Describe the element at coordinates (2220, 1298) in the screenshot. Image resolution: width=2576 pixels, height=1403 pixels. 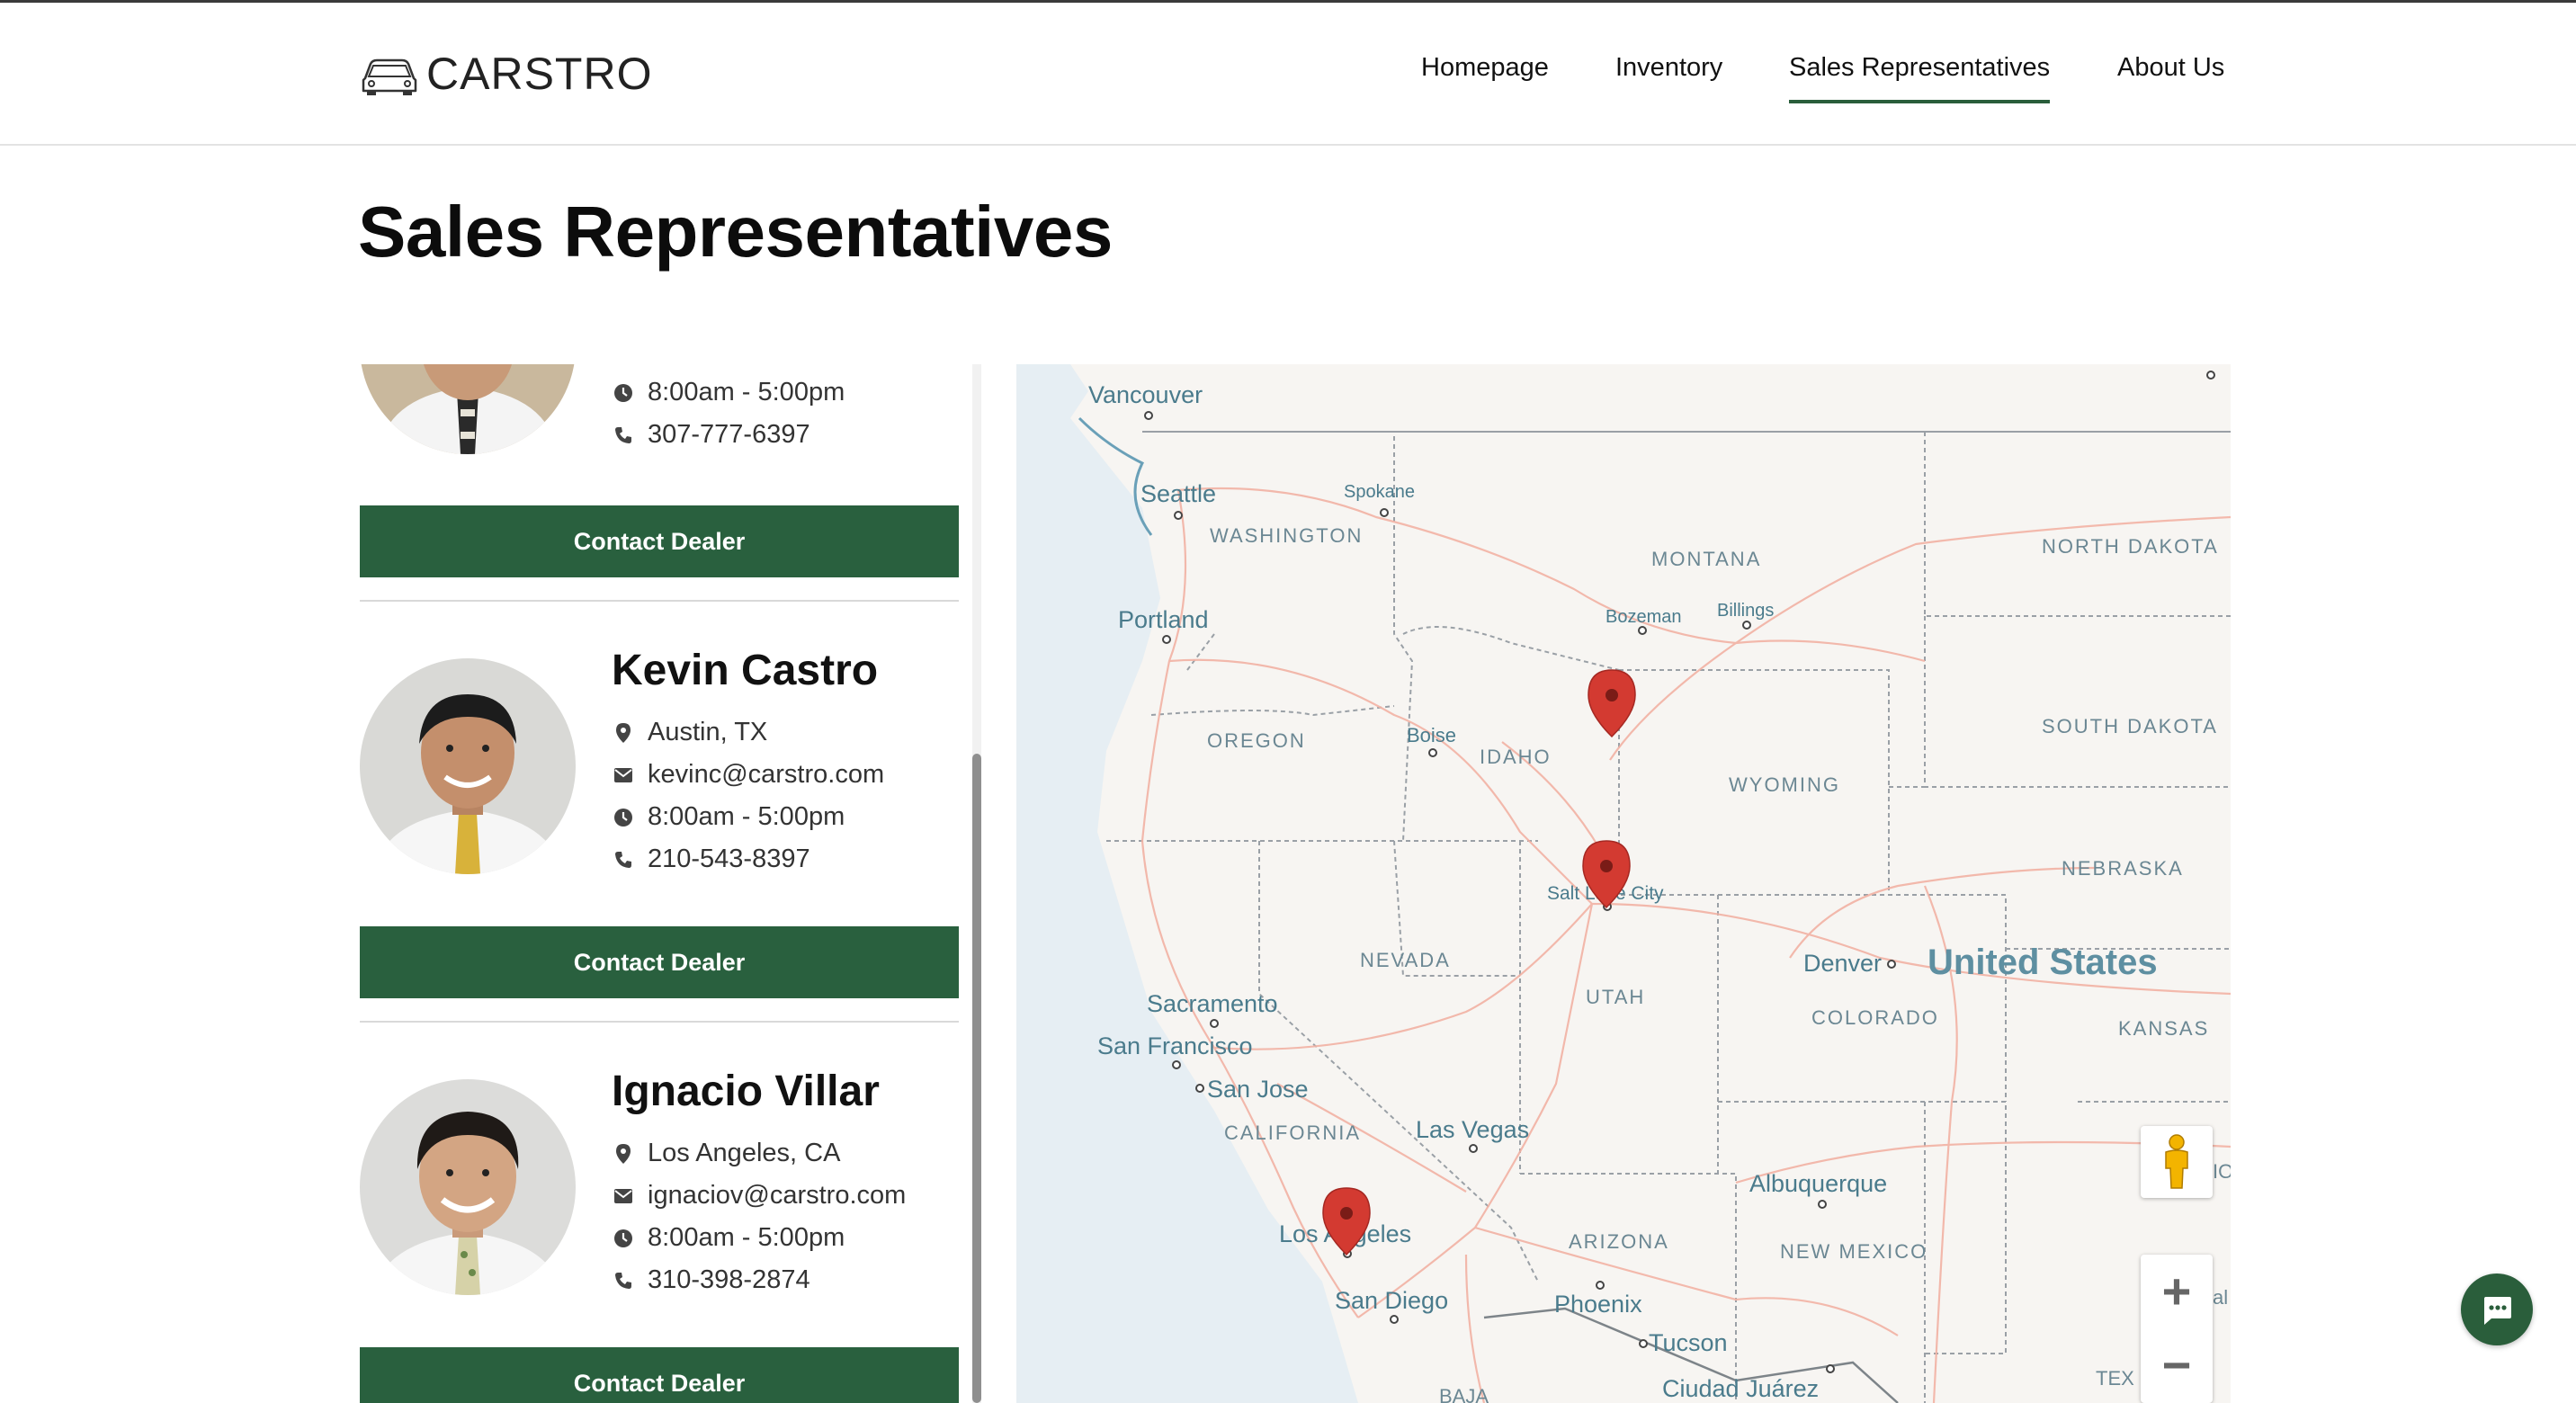
I see `map-partial-label: al` at that location.